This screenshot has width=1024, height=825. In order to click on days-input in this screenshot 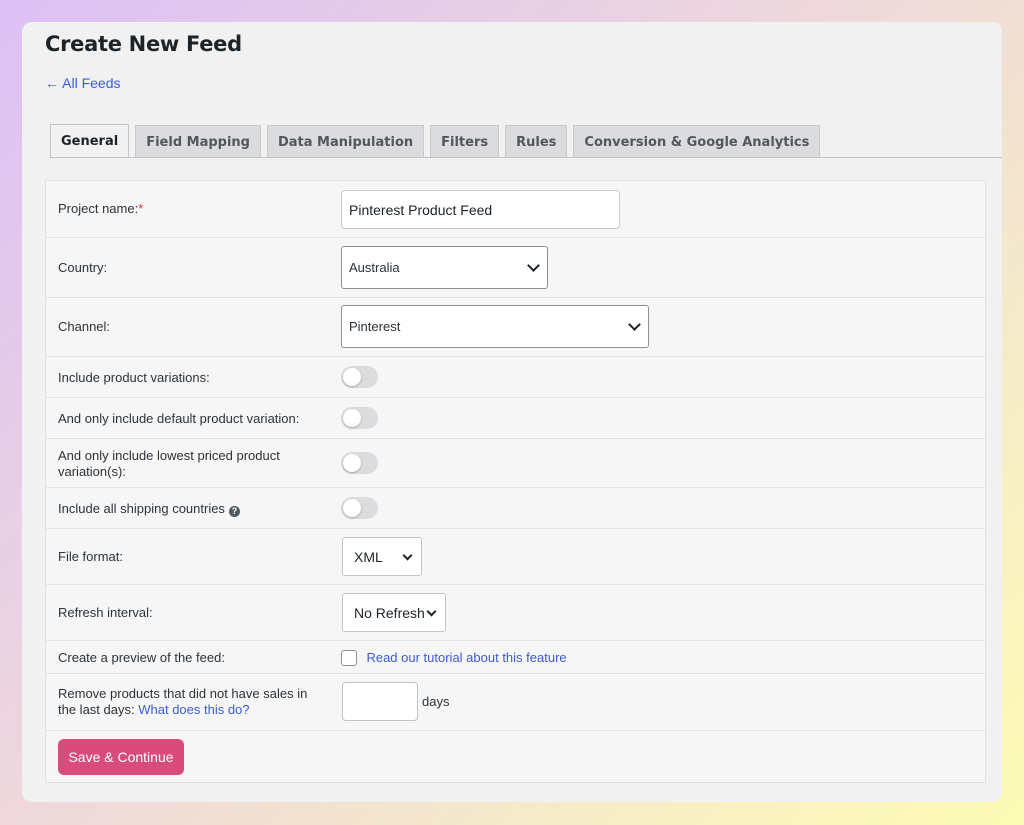, I will do `click(380, 701)`.